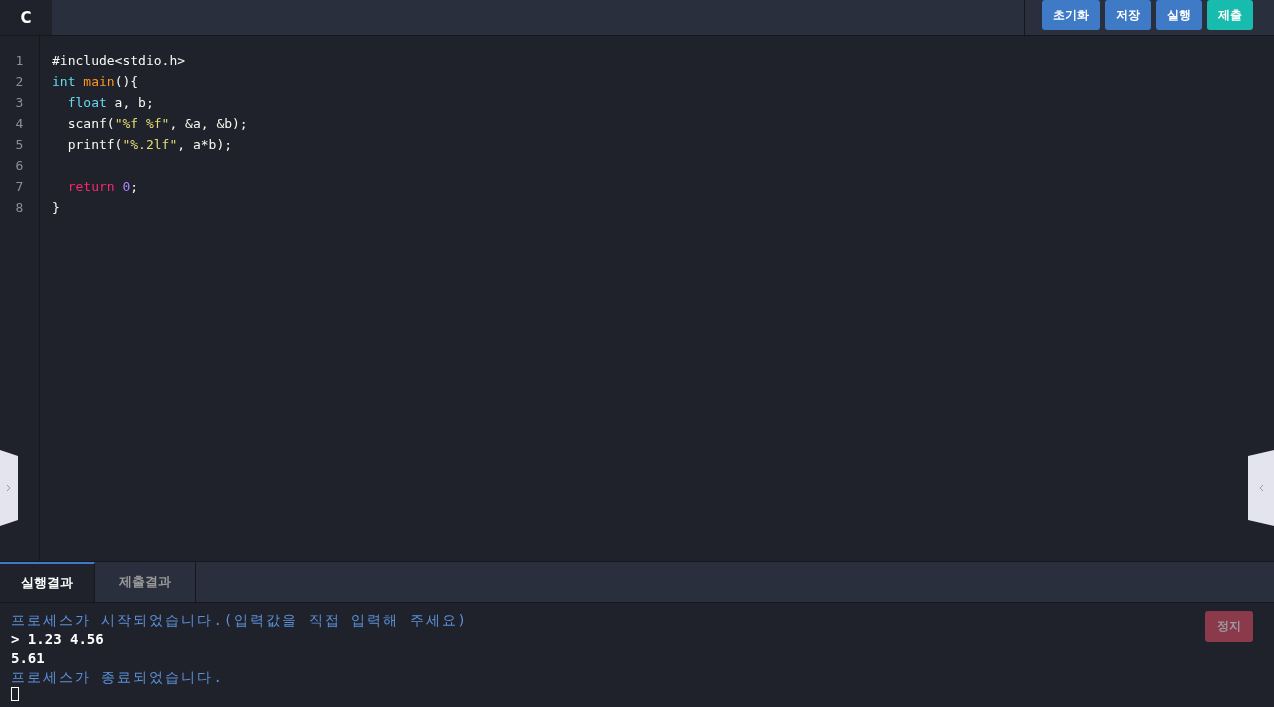 This screenshot has height=707, width=1274. I want to click on language-tab: C, so click(26, 17).